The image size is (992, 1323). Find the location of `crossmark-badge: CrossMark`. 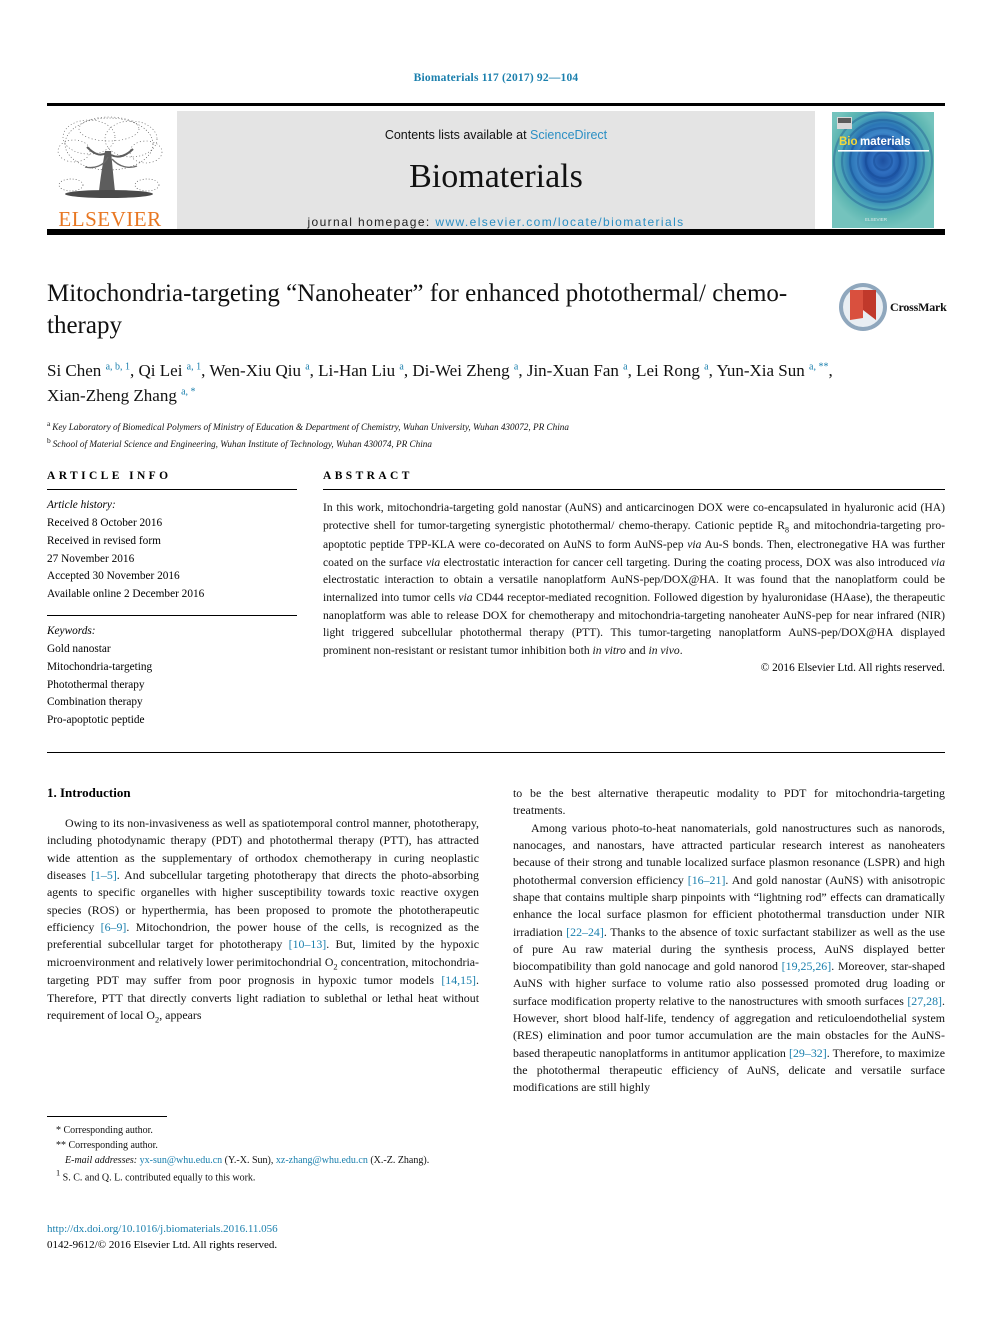

crossmark-badge: CrossMark is located at coordinates (892, 308).